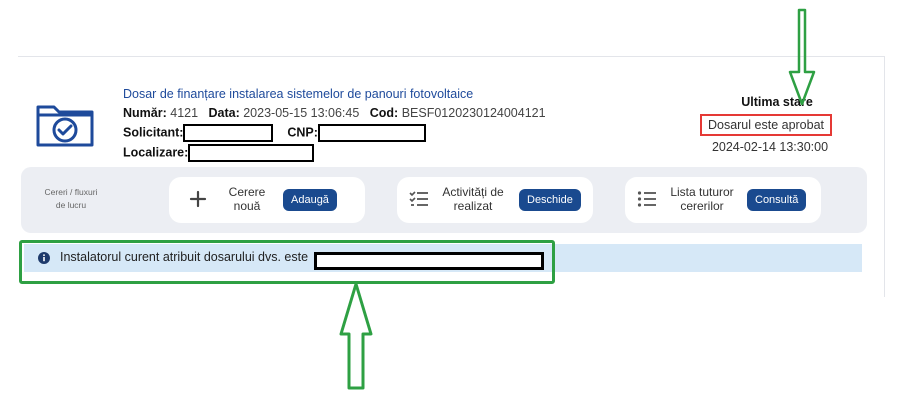 This screenshot has width=900, height=402. What do you see at coordinates (802, 57) in the screenshot?
I see `arrow-down-icon` at bounding box center [802, 57].